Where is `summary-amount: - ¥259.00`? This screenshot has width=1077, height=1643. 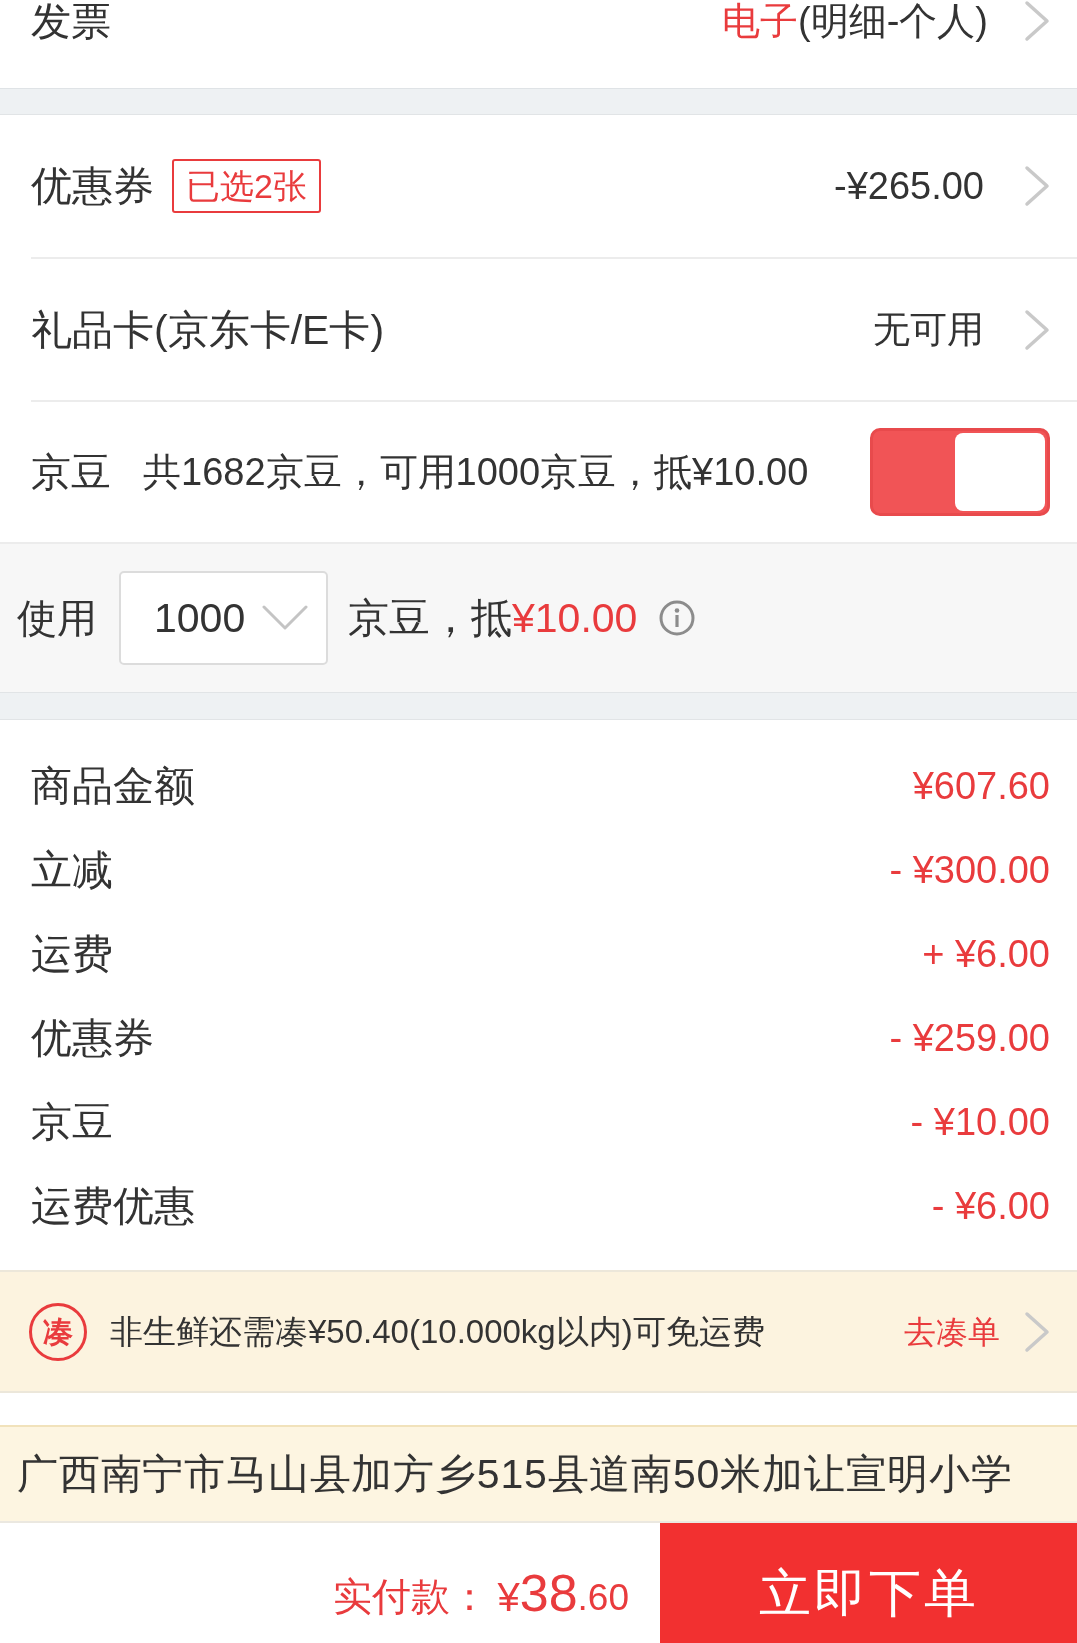
summary-amount: - ¥259.00 is located at coordinates (969, 1038).